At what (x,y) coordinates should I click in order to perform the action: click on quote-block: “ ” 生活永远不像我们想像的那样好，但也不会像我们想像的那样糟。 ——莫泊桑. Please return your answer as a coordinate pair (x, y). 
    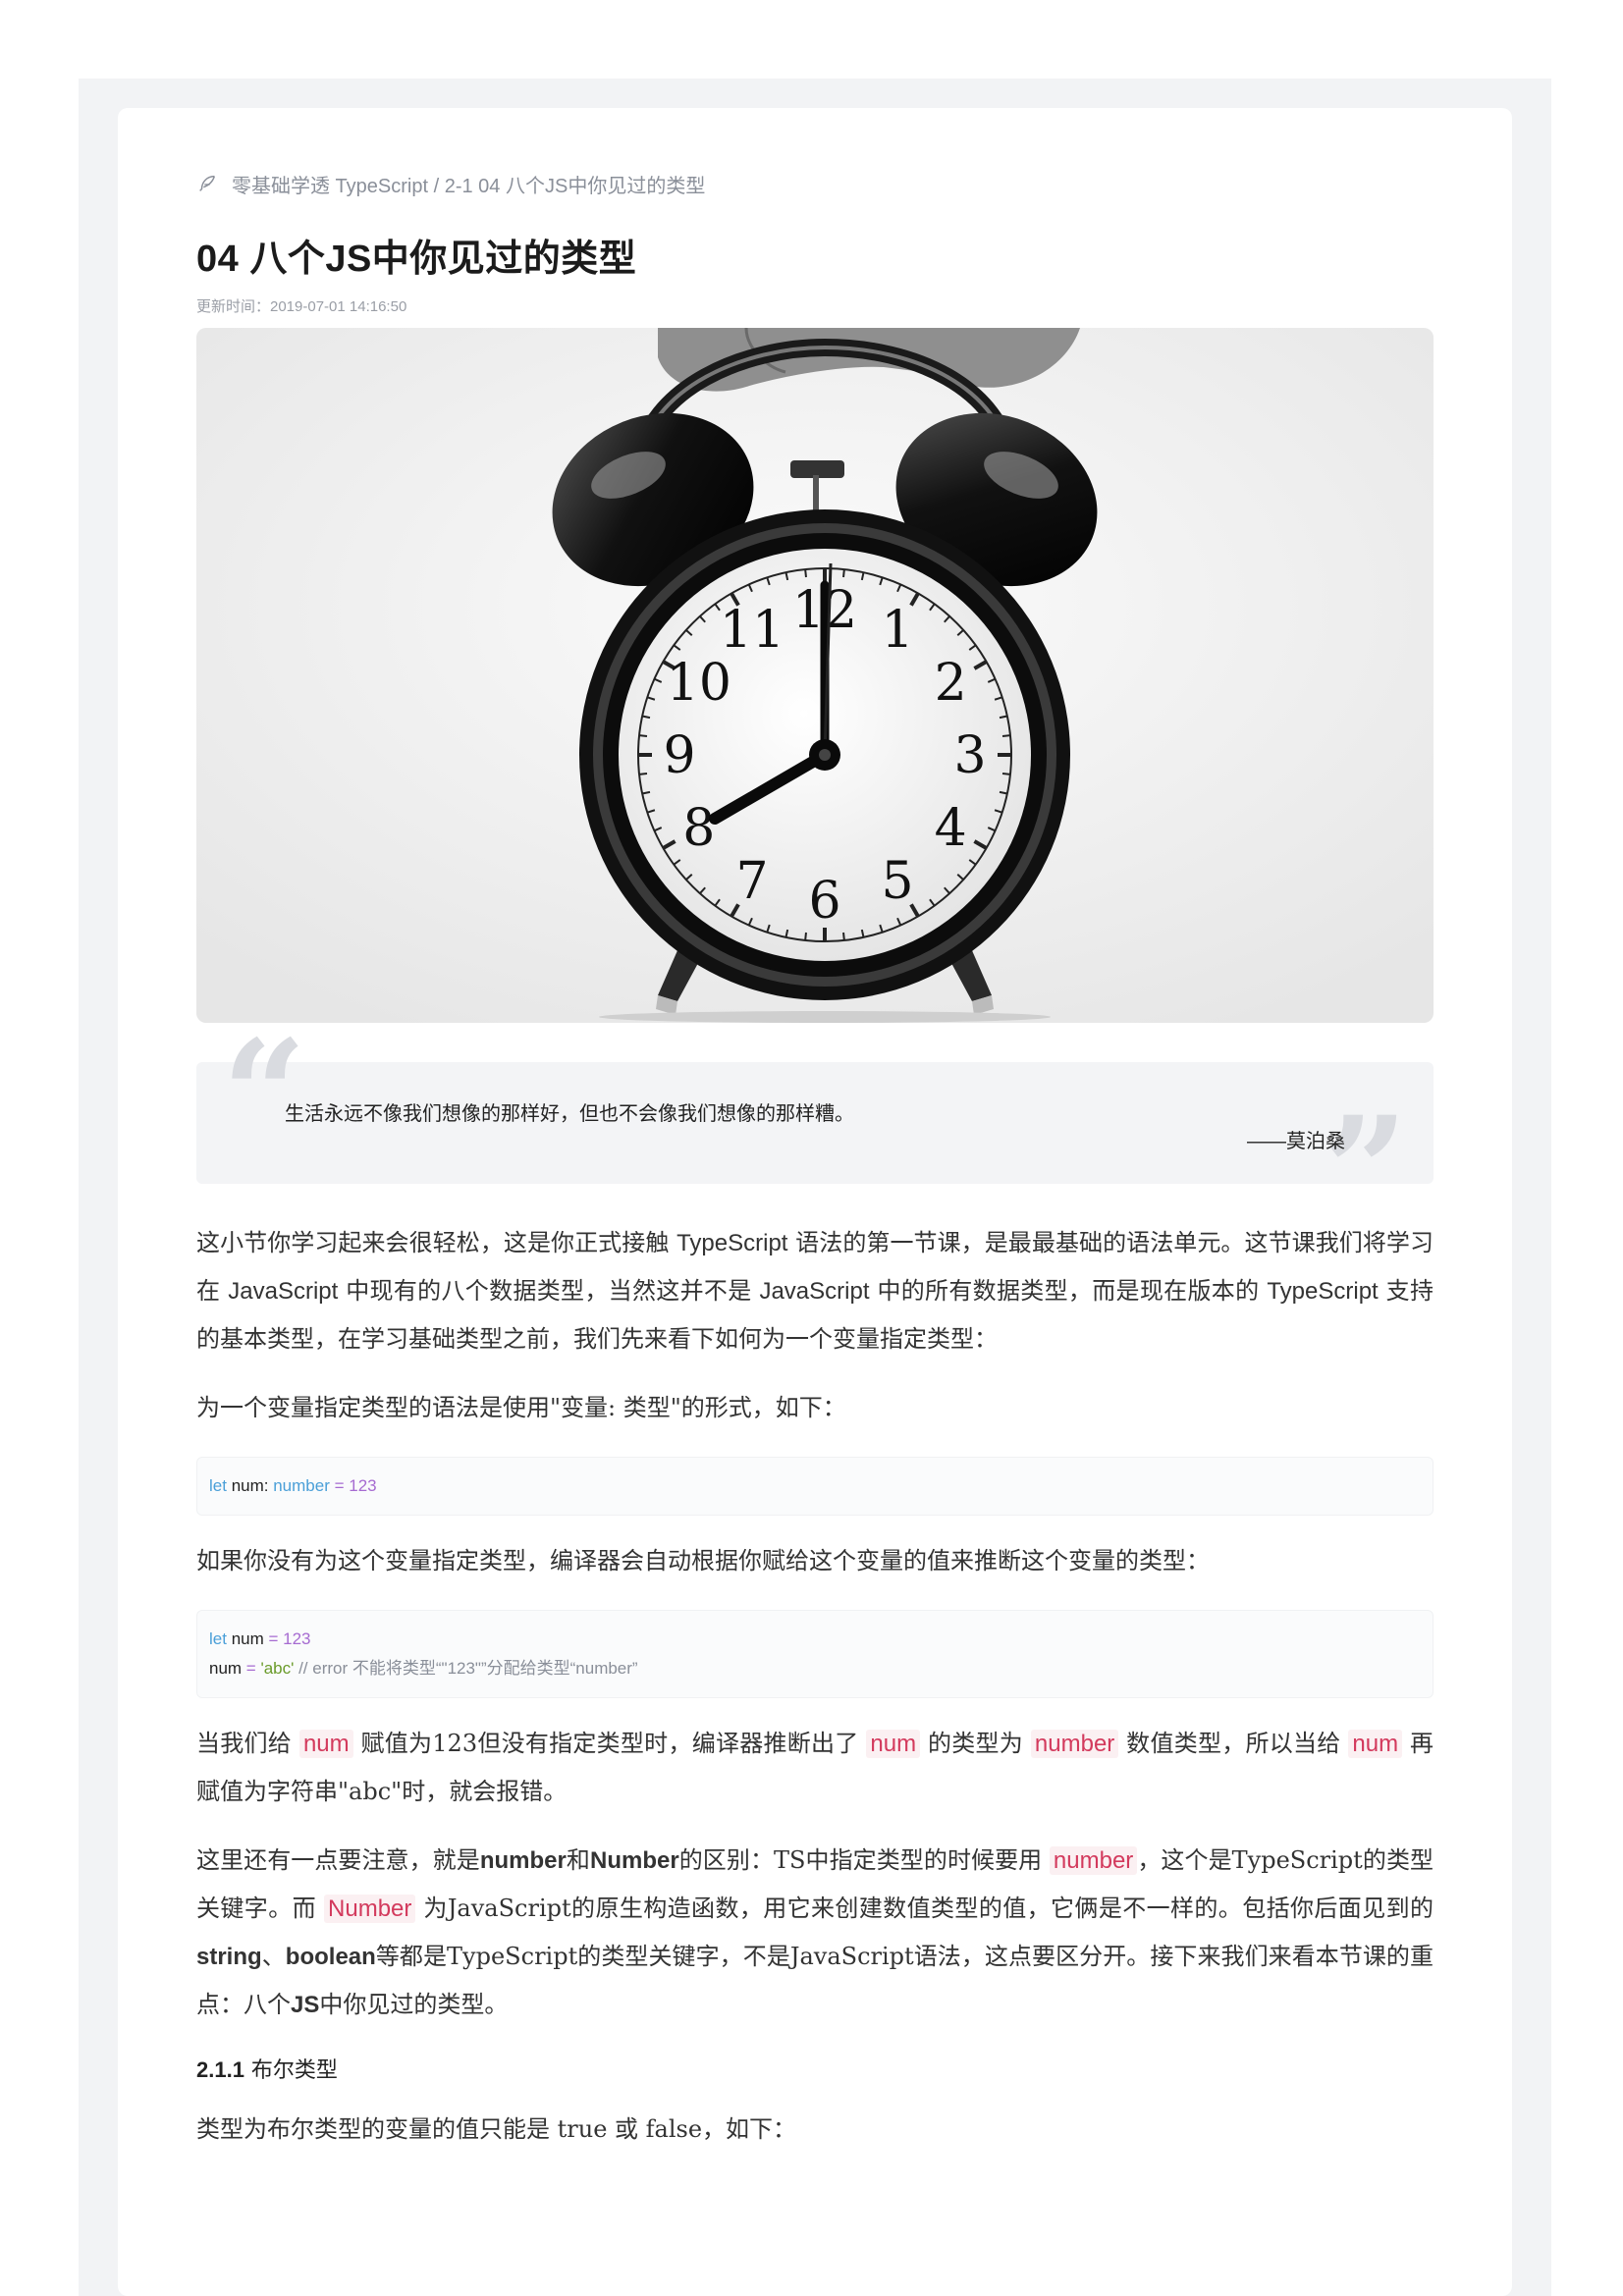
    Looking at the image, I should click on (815, 1133).